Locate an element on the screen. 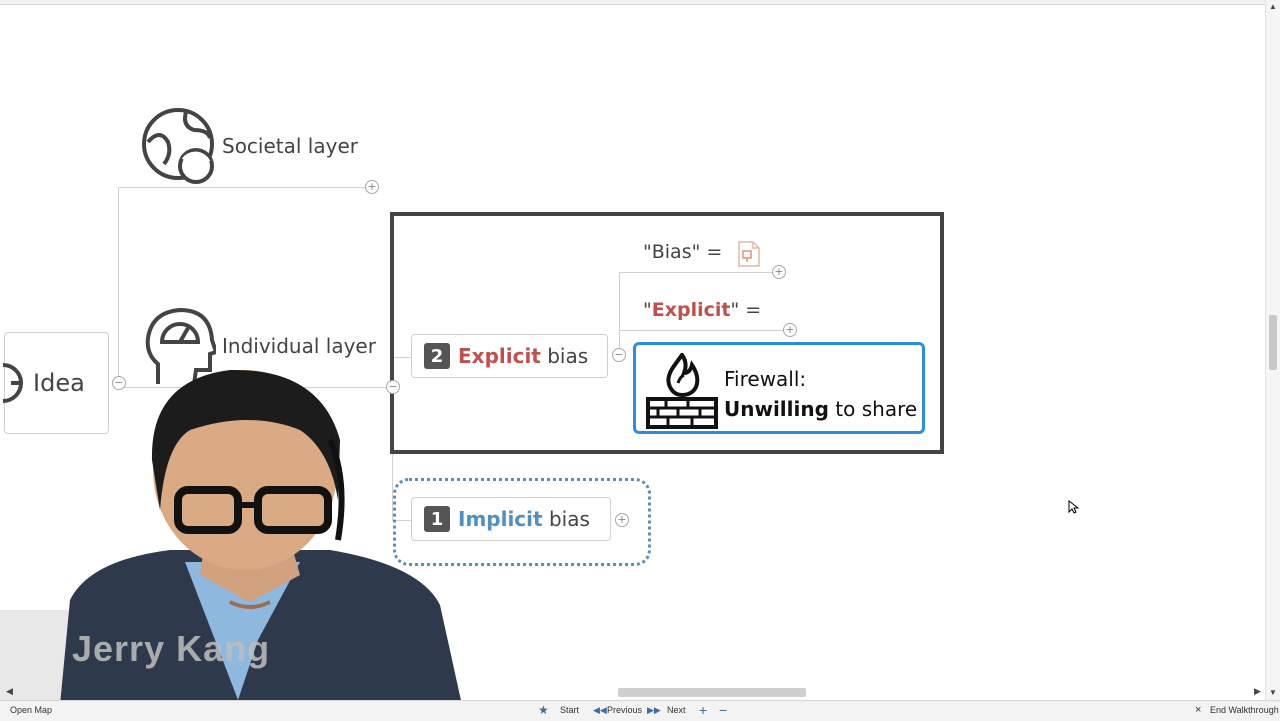 This screenshot has width=1280, height=721. presenter-name-tag: Jerry Kang is located at coordinates (171, 648).